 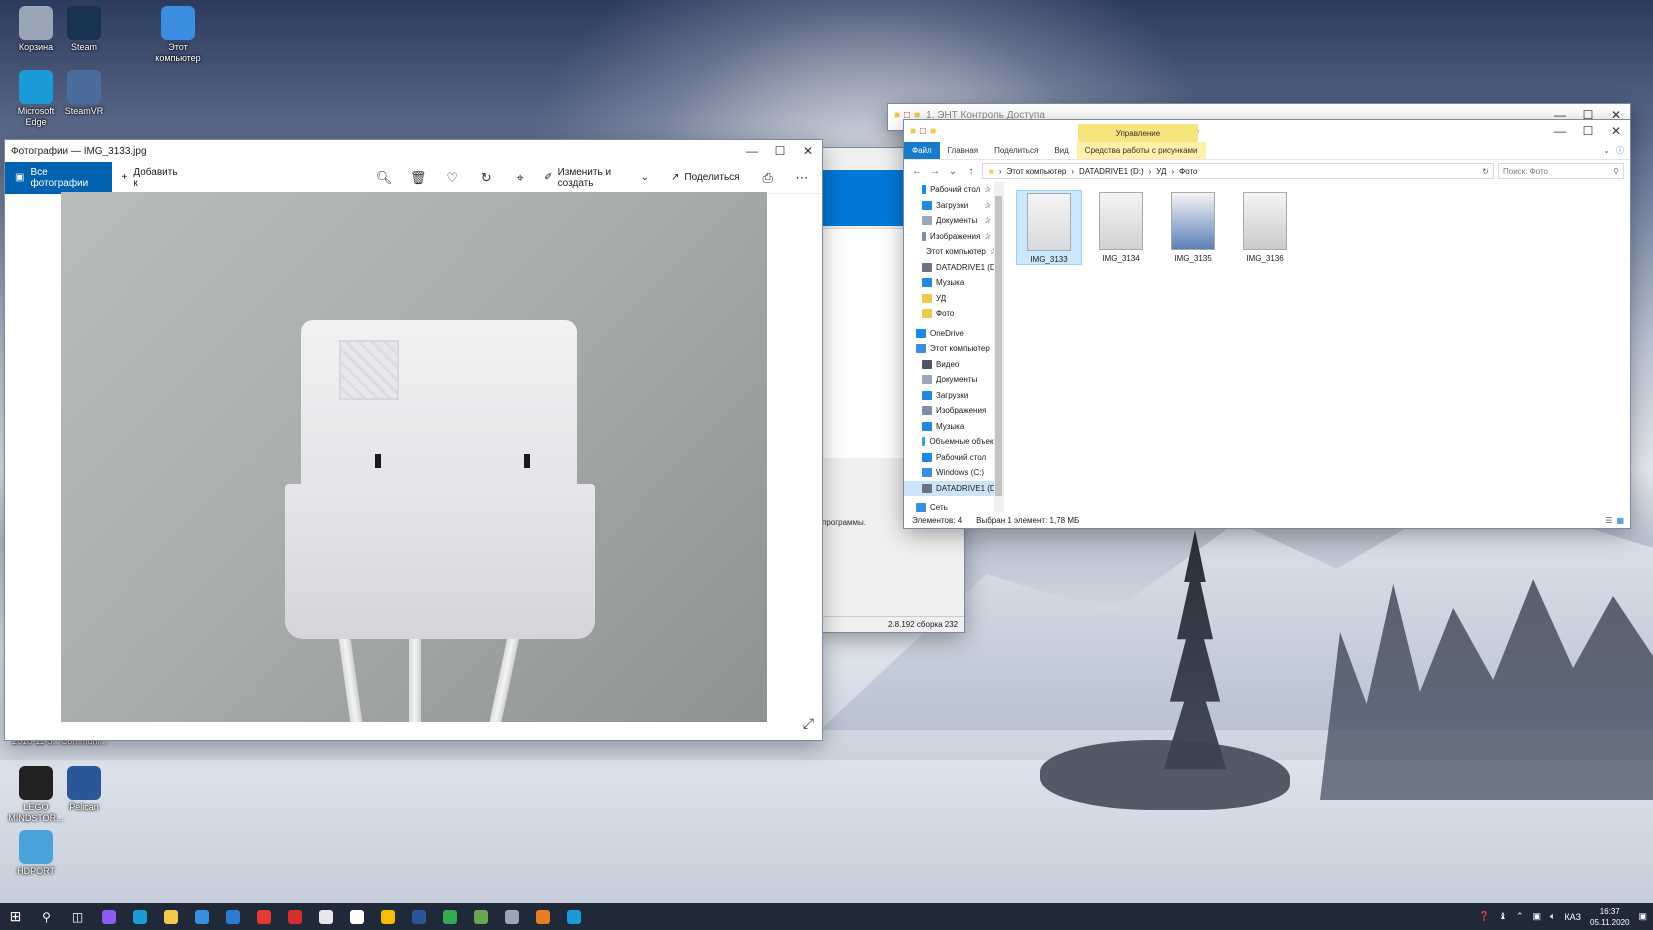 I want to click on share-button: ↗ Поделиться, so click(x=705, y=177).